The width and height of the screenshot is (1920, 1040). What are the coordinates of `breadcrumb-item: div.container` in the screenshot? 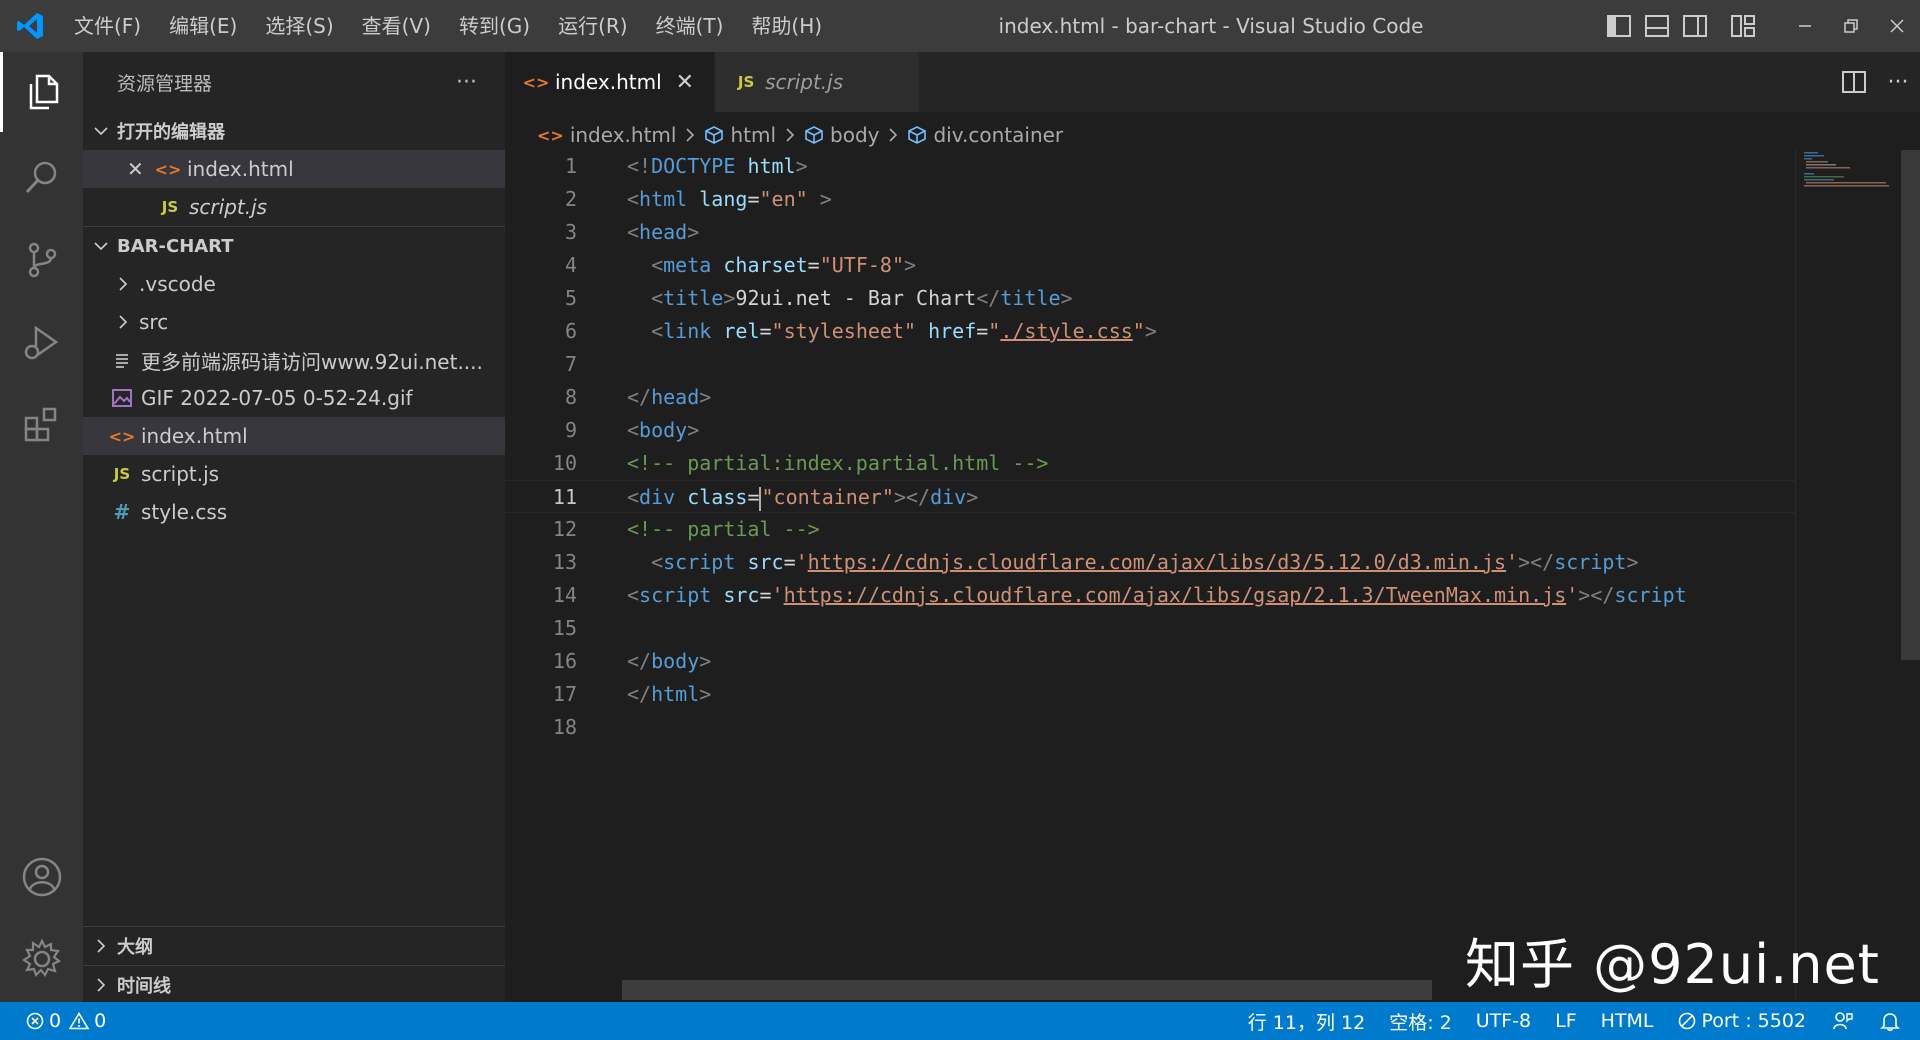 It's located at (985, 135).